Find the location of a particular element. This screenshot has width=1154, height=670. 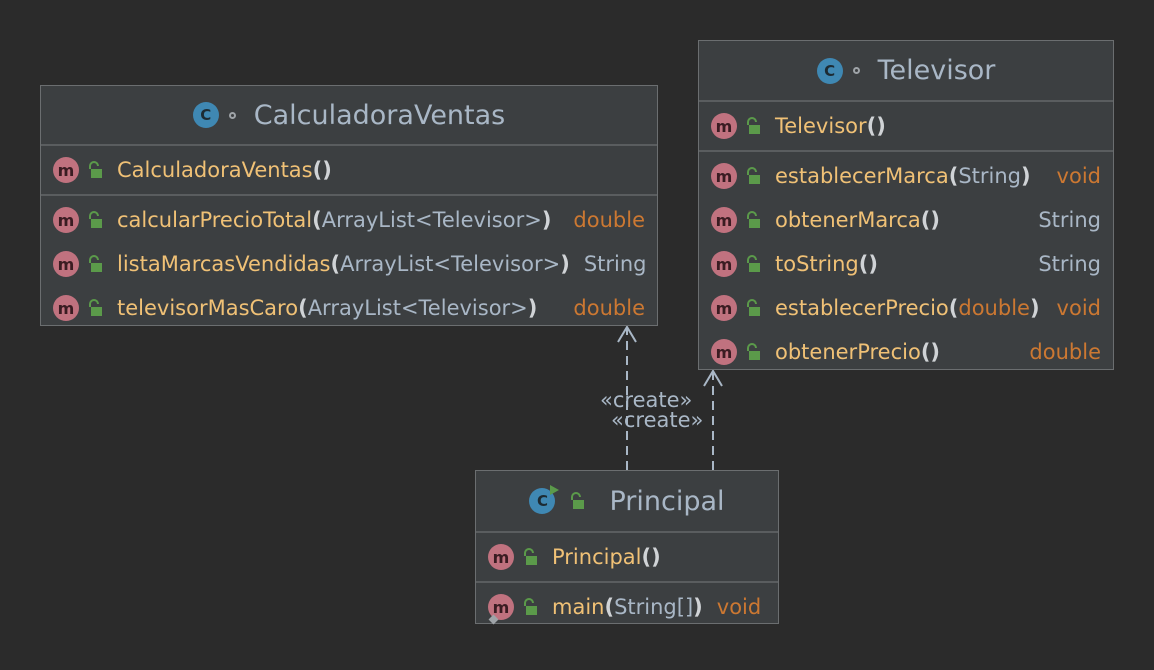

class-header: C Principal is located at coordinates (627, 502).